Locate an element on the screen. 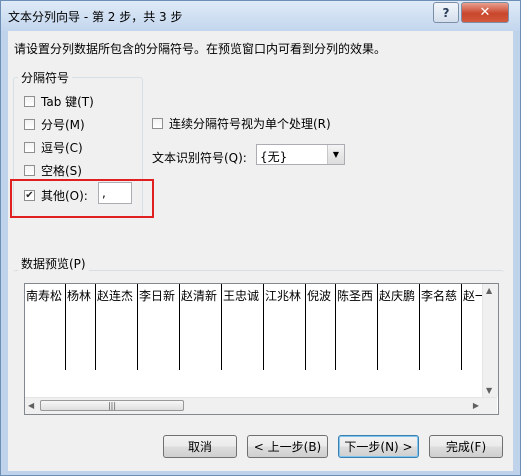  consecutive-checkbox-box is located at coordinates (157, 123).